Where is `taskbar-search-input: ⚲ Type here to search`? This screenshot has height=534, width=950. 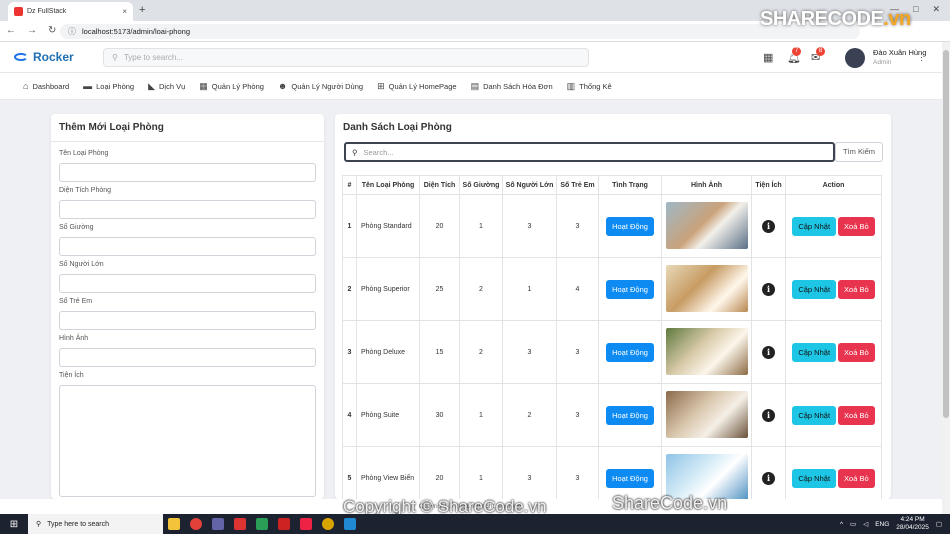
taskbar-search-input: ⚲ Type here to search is located at coordinates (95, 524).